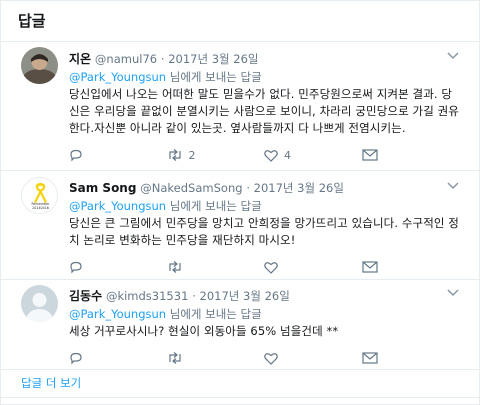  Describe the element at coordinates (51, 383) in the screenshot. I see `show-more-replies-link: 답글 더 보기` at that location.